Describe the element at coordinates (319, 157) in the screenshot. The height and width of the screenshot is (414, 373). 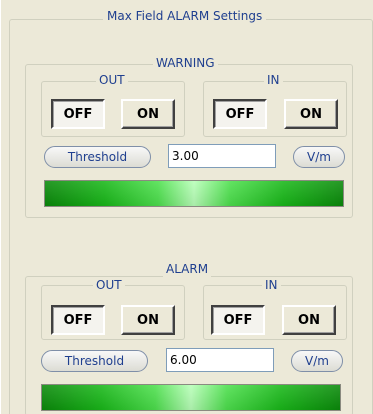
I see `warning-unit-button: V/m` at that location.